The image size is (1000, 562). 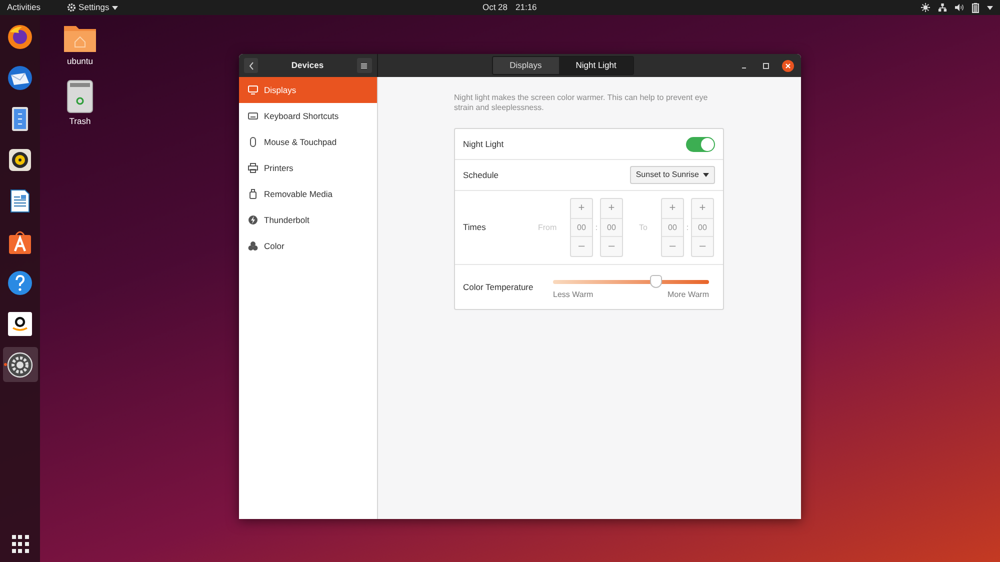 I want to click on menu-icon, so click(x=364, y=65).